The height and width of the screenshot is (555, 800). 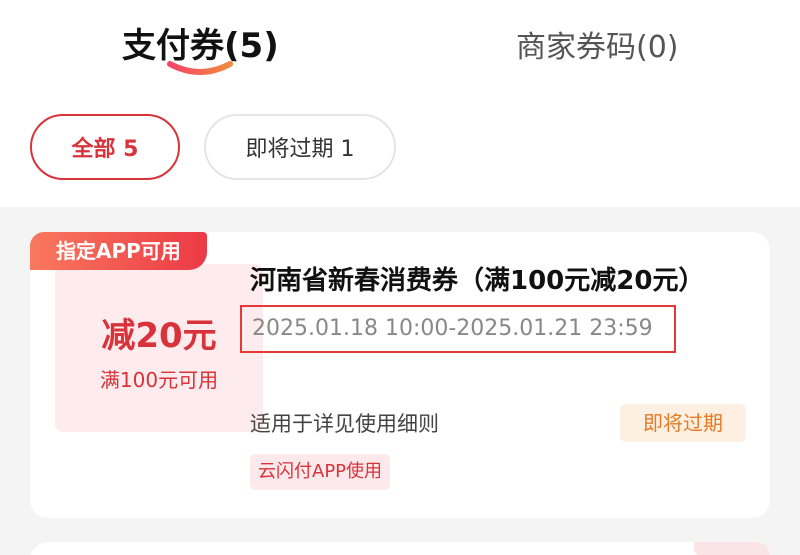 I want to click on active-tab-underline, so click(x=200, y=68).